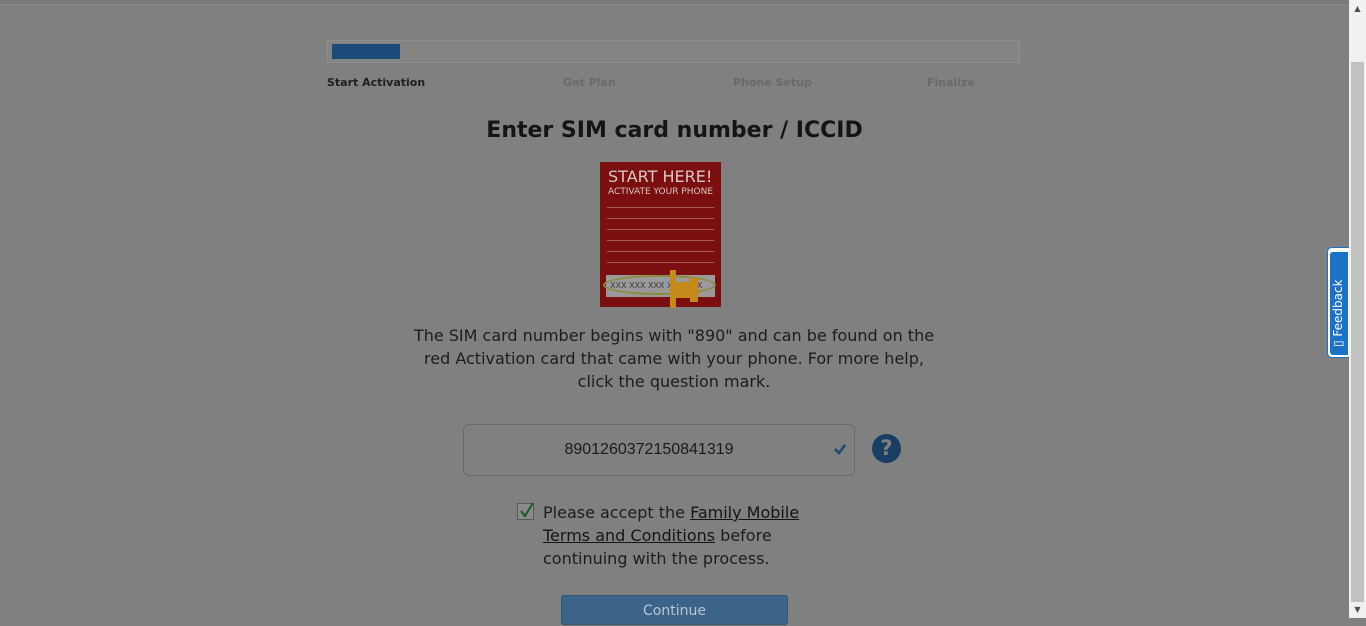 The image size is (1366, 626). I want to click on progress-bar, so click(673, 51).